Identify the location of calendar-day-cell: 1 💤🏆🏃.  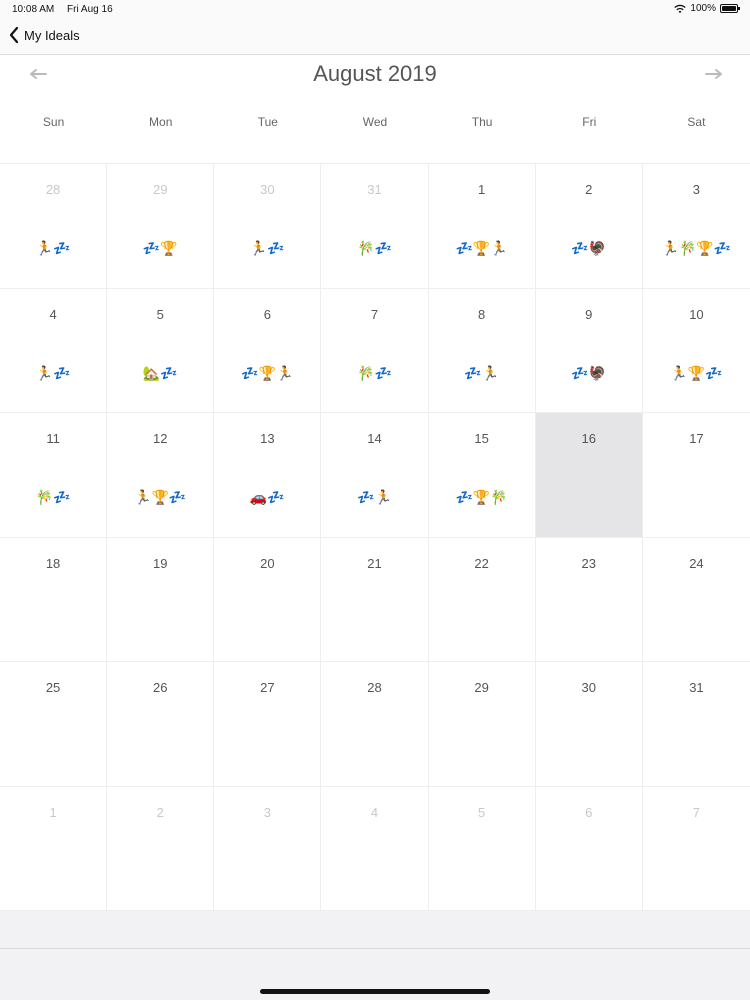
(482, 226).